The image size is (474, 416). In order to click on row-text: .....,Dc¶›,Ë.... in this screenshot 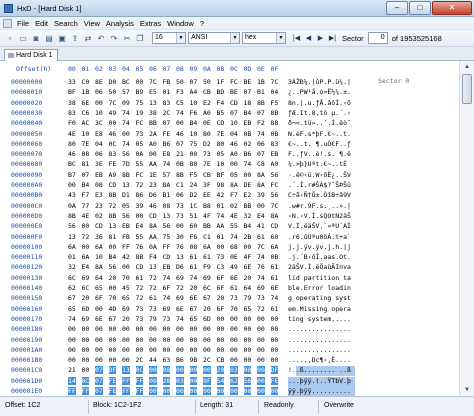, I will do `click(319, 360)`.